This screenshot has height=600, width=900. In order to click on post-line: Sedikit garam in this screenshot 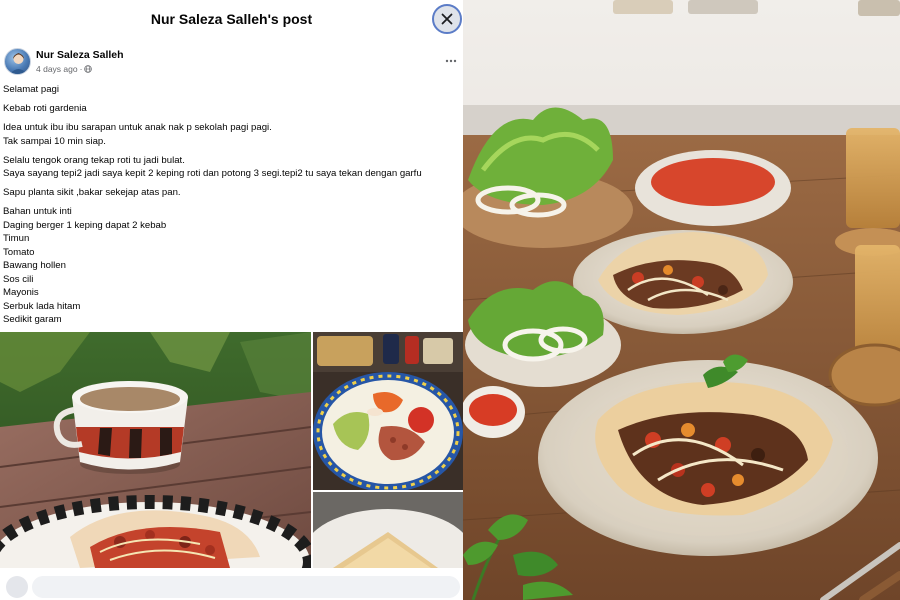, I will do `click(32, 319)`.